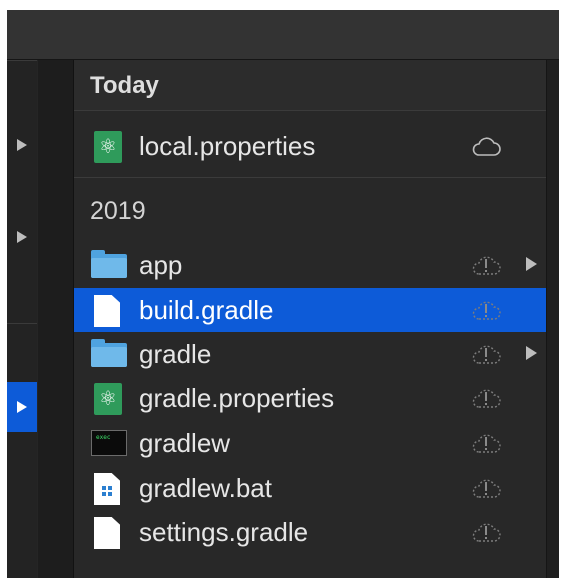 The image size is (564, 580). I want to click on section-divider, so click(310, 177).